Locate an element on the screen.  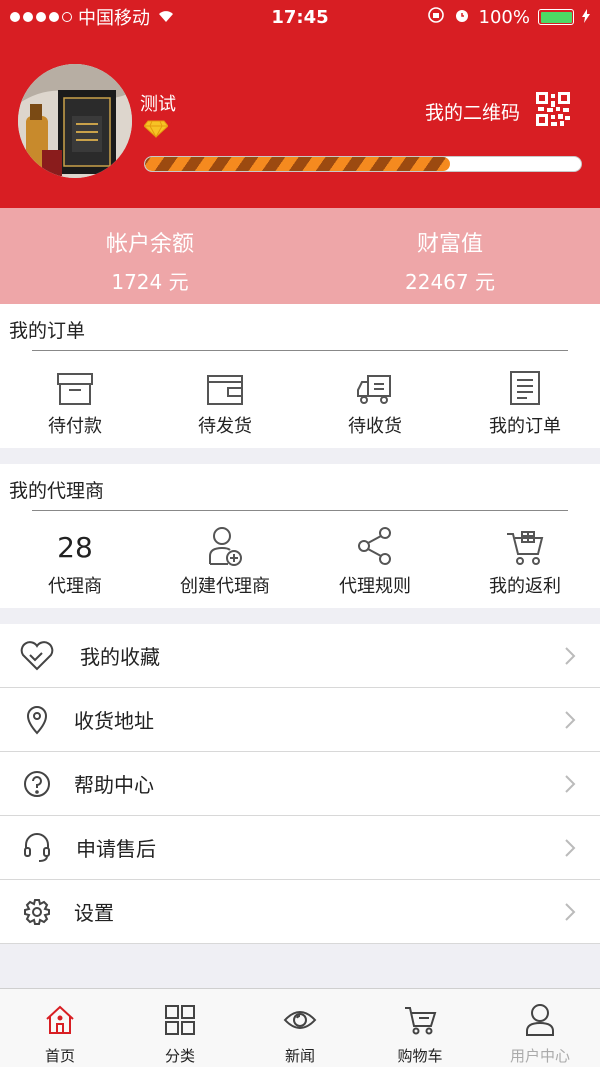
menu-item-label: 帮助中心 is located at coordinates (114, 785).